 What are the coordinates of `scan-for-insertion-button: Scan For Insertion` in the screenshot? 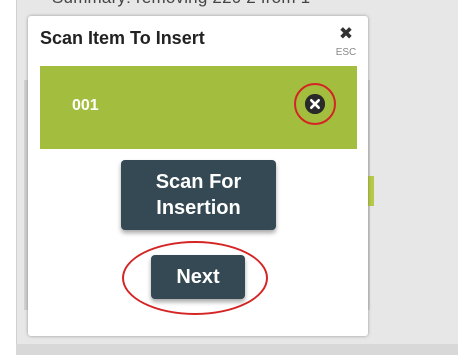 It's located at (198, 195).